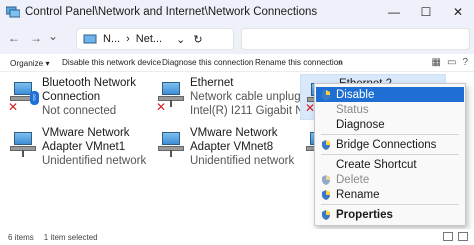 The image size is (474, 245). I want to click on connection-name-line2: Adapter VMnet8, so click(232, 147).